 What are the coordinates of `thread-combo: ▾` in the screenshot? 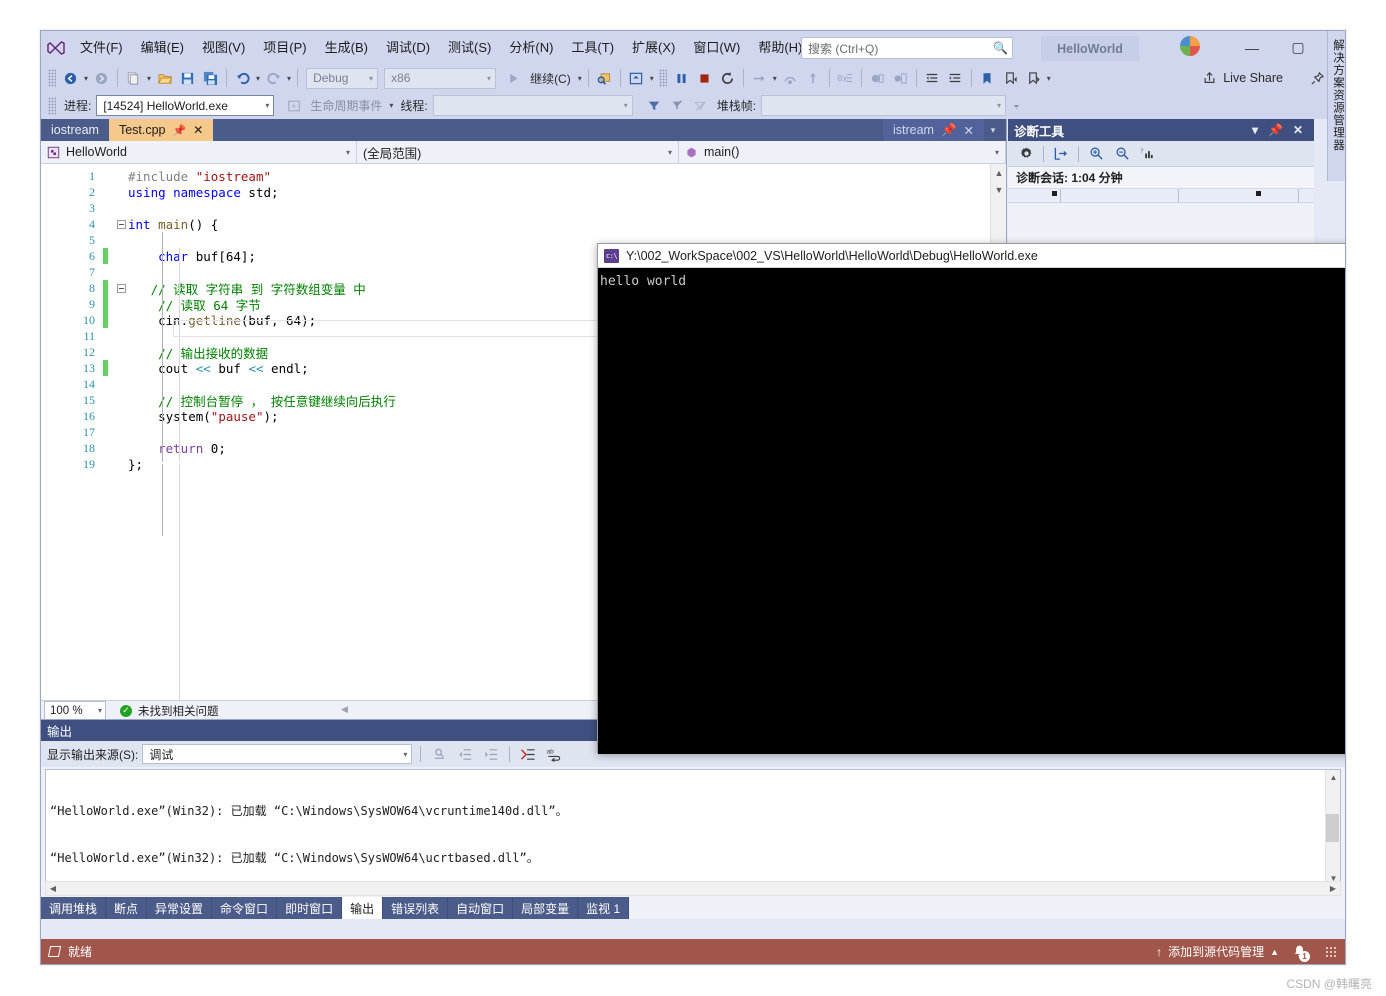 It's located at (532, 105).